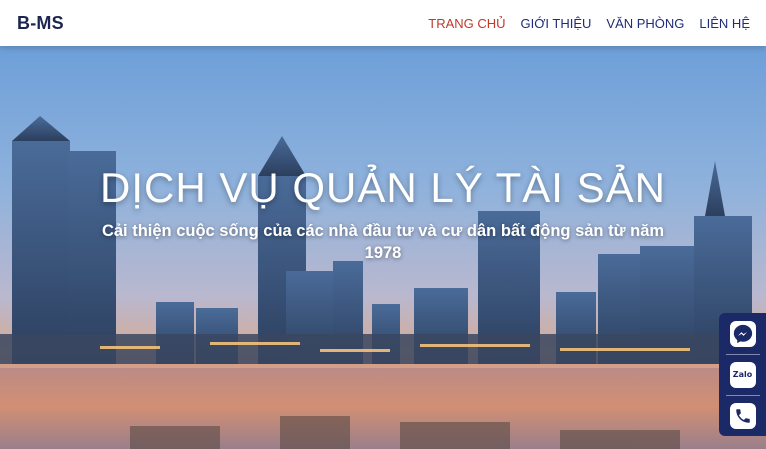  I want to click on brand-logo: B-MS, so click(40, 23).